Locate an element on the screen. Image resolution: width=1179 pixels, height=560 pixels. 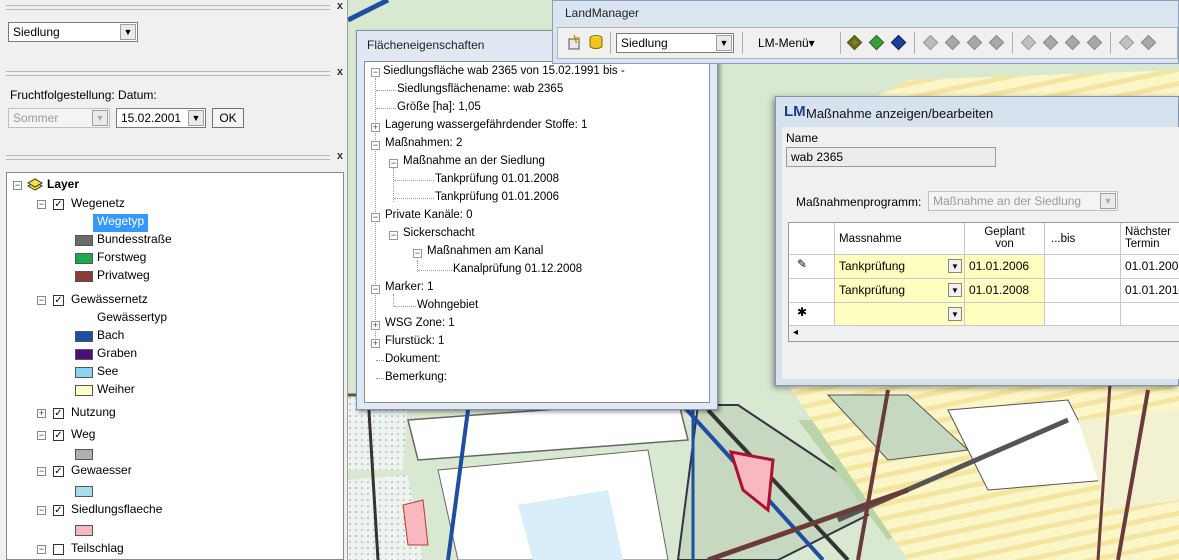
grid-cell-von: 01.01.2006 is located at coordinates (1005, 267).